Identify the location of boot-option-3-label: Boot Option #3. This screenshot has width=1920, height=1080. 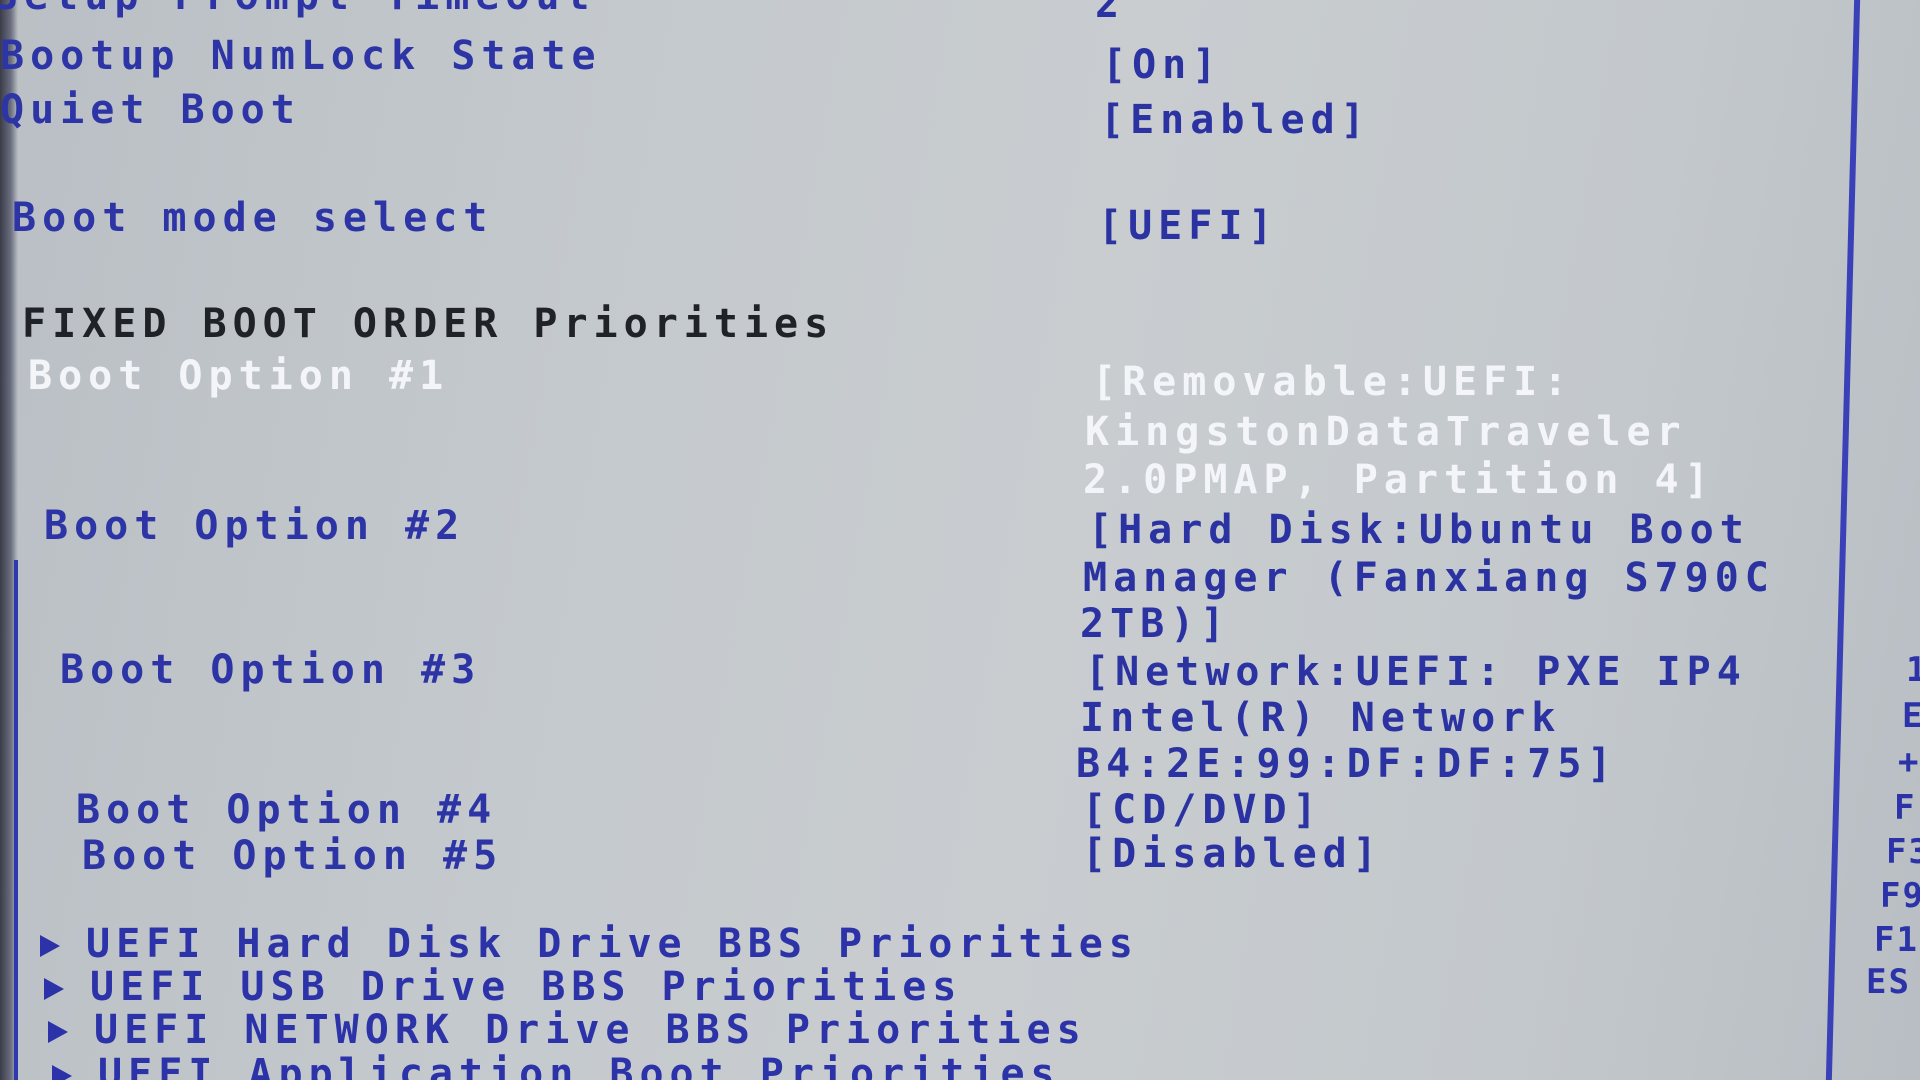
(270, 670).